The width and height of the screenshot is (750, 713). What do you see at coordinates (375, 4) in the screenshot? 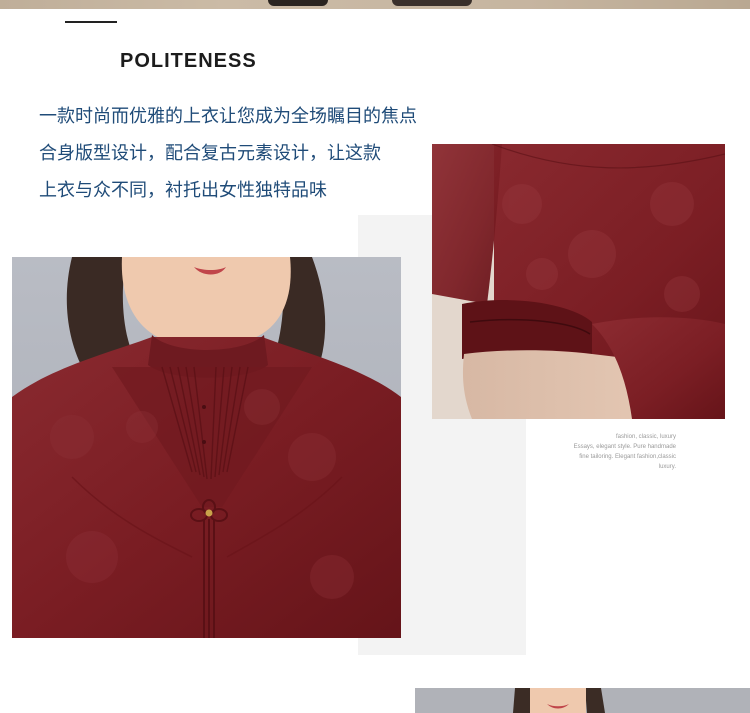
I see `top-product-photo-strip` at bounding box center [375, 4].